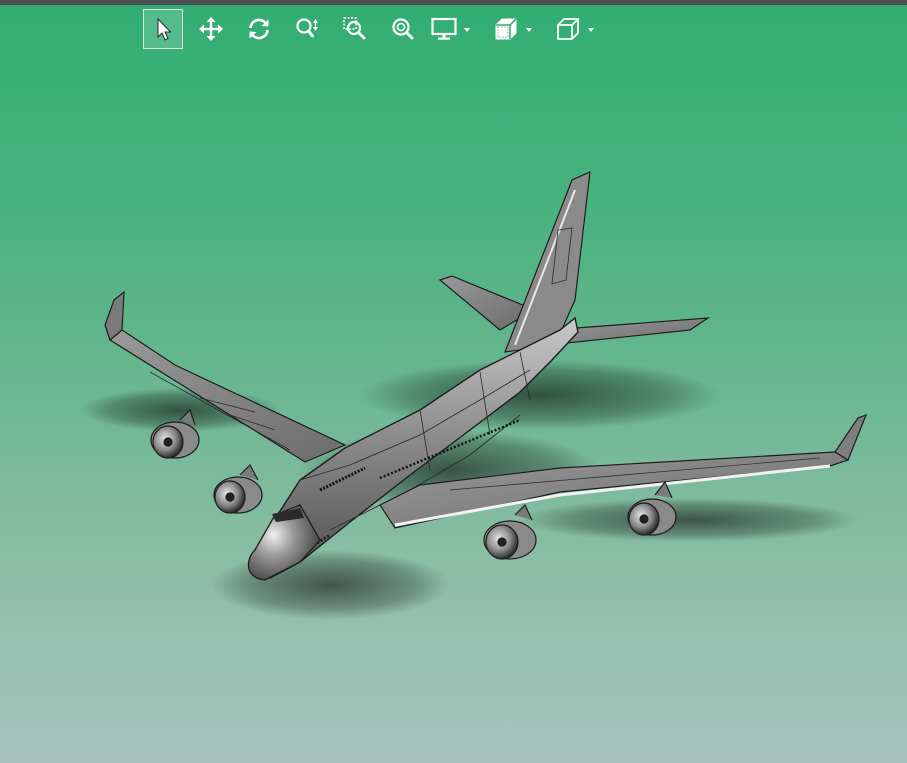  What do you see at coordinates (506, 29) in the screenshot?
I see `shaded-cube-icon` at bounding box center [506, 29].